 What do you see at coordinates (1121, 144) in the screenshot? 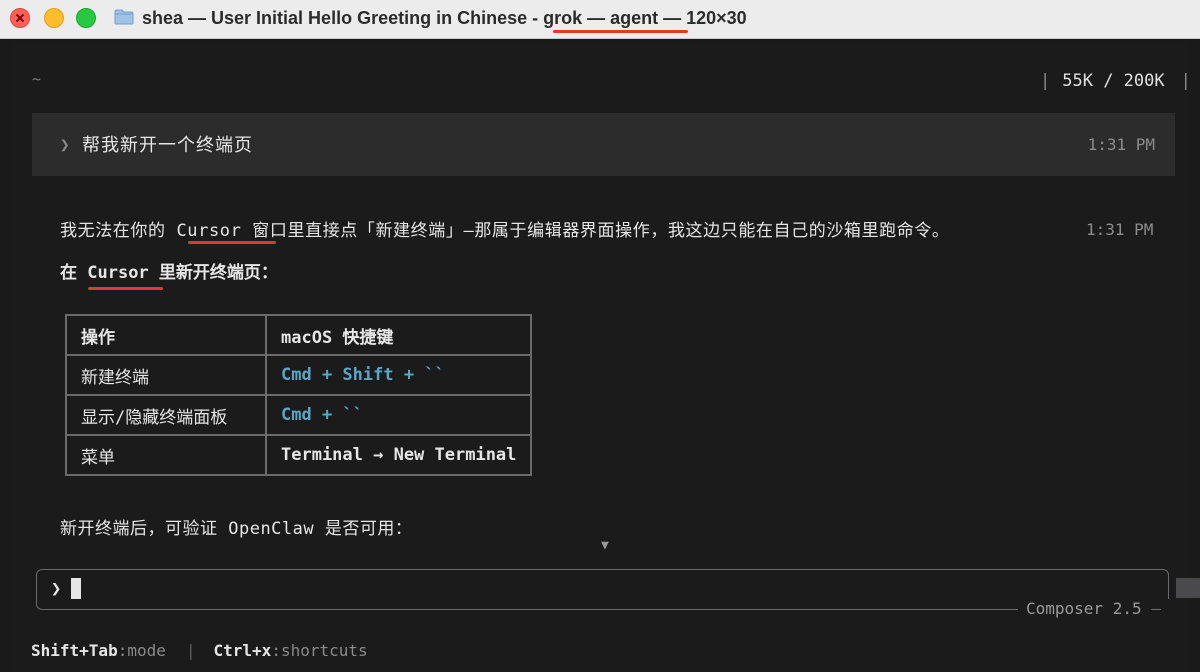
I see `user-message-time: 1:31 PM` at bounding box center [1121, 144].